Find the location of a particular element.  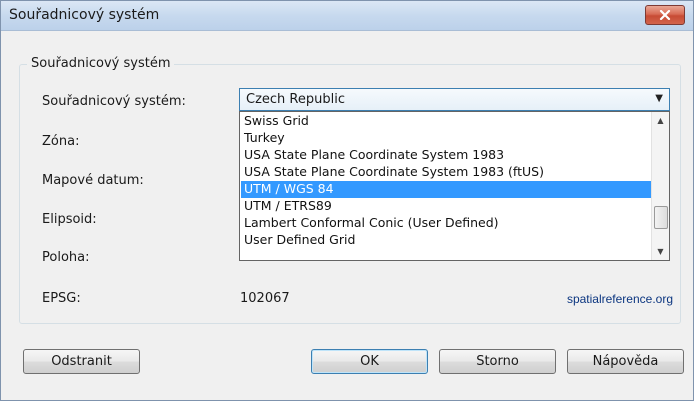

coordinate-system-label: Souřadnicový systém: is located at coordinates (114, 101).